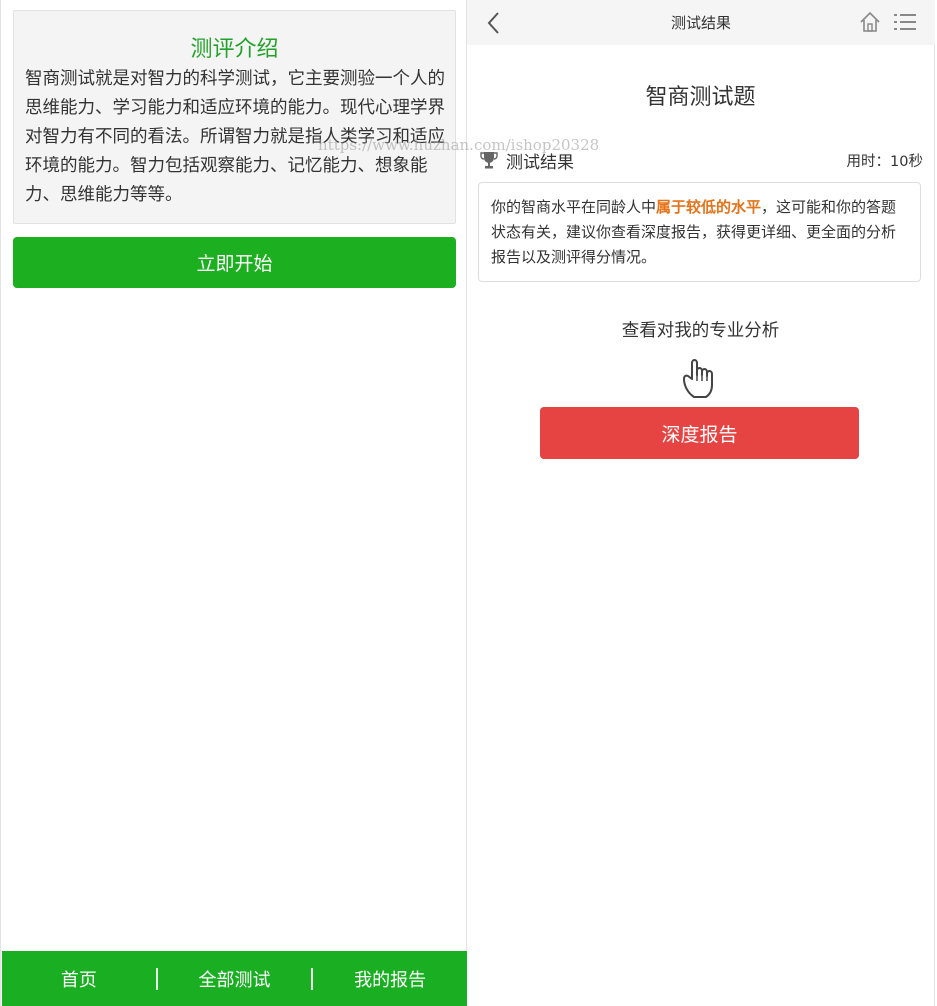 Image resolution: width=937 pixels, height=1006 pixels. What do you see at coordinates (489, 160) in the screenshot?
I see `trophy-icon` at bounding box center [489, 160].